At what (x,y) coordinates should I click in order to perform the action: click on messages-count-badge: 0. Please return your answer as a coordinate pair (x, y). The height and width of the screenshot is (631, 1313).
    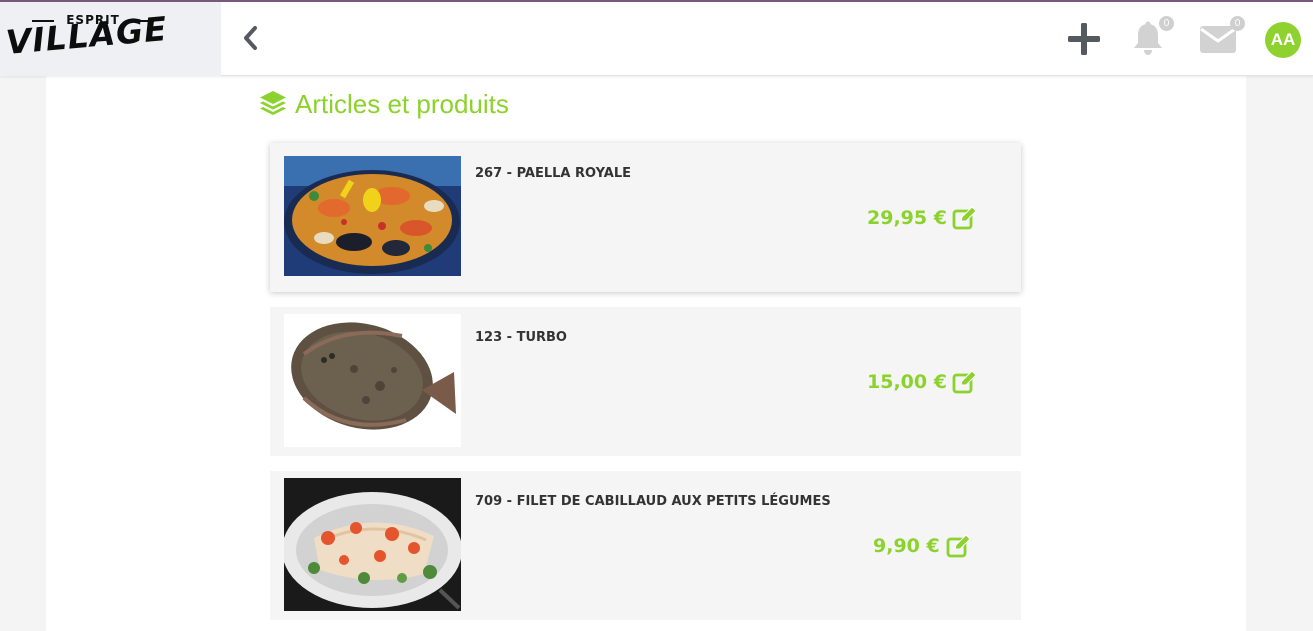
    Looking at the image, I should click on (1237, 23).